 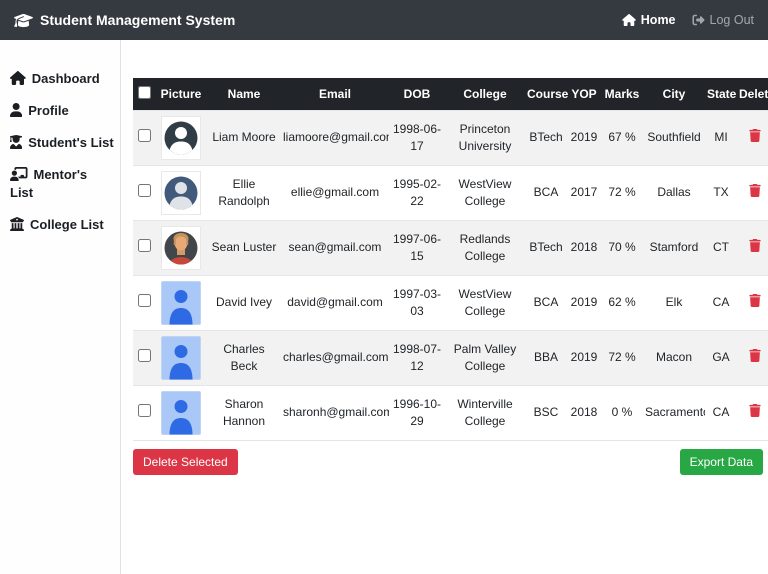 I want to click on logout-label: Log Out, so click(x=731, y=20).